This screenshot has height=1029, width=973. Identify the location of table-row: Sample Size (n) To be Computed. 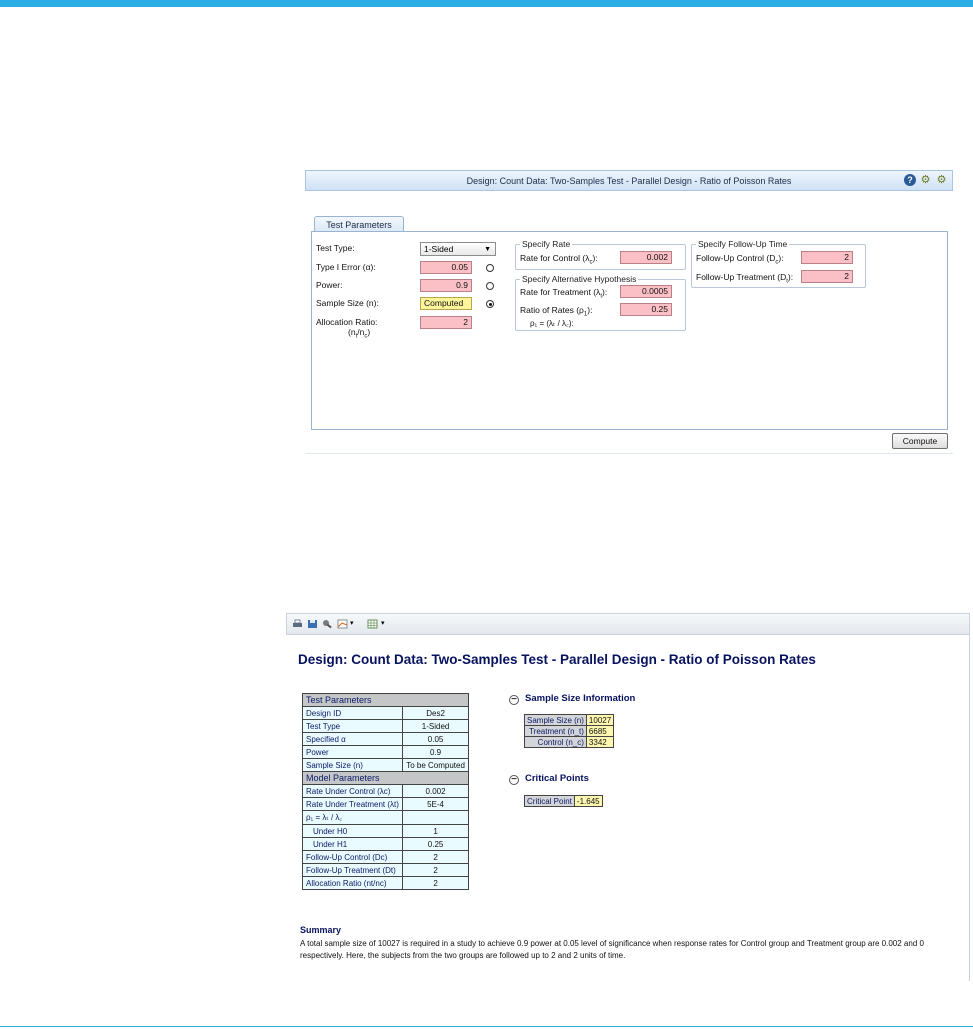
(385, 765).